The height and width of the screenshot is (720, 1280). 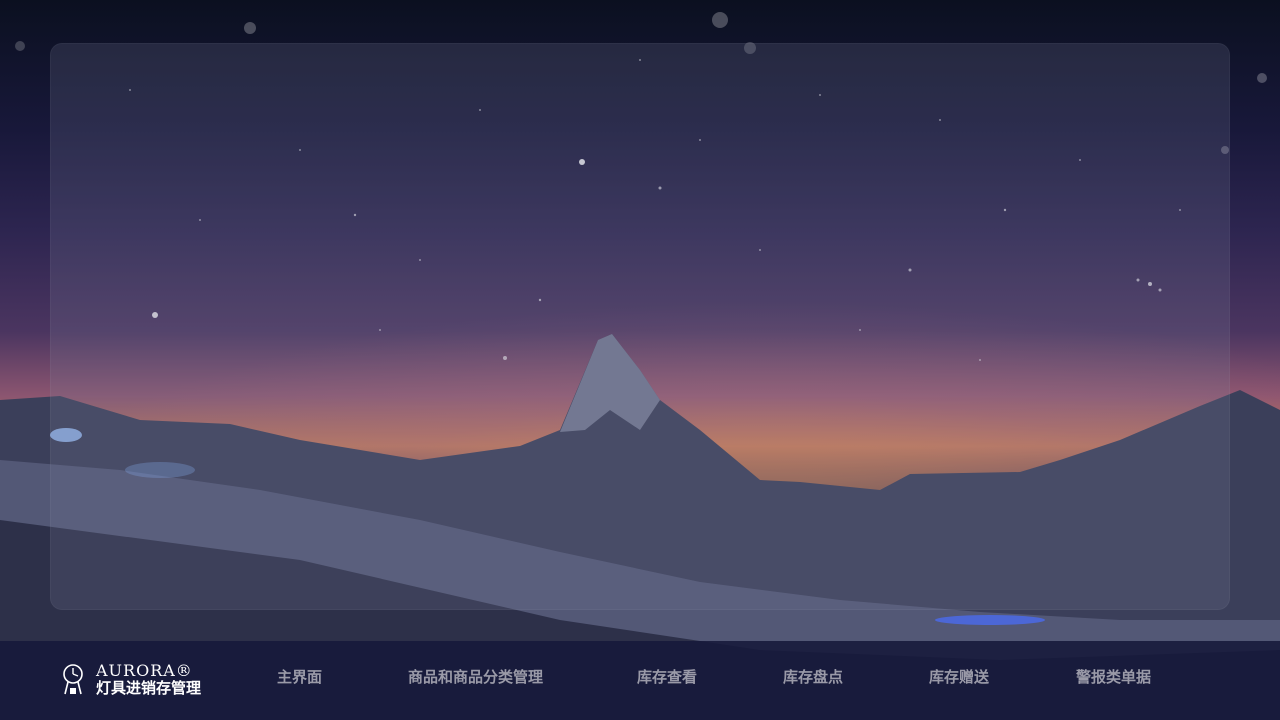 What do you see at coordinates (144, 670) in the screenshot?
I see `brand-name: AURORA®` at bounding box center [144, 670].